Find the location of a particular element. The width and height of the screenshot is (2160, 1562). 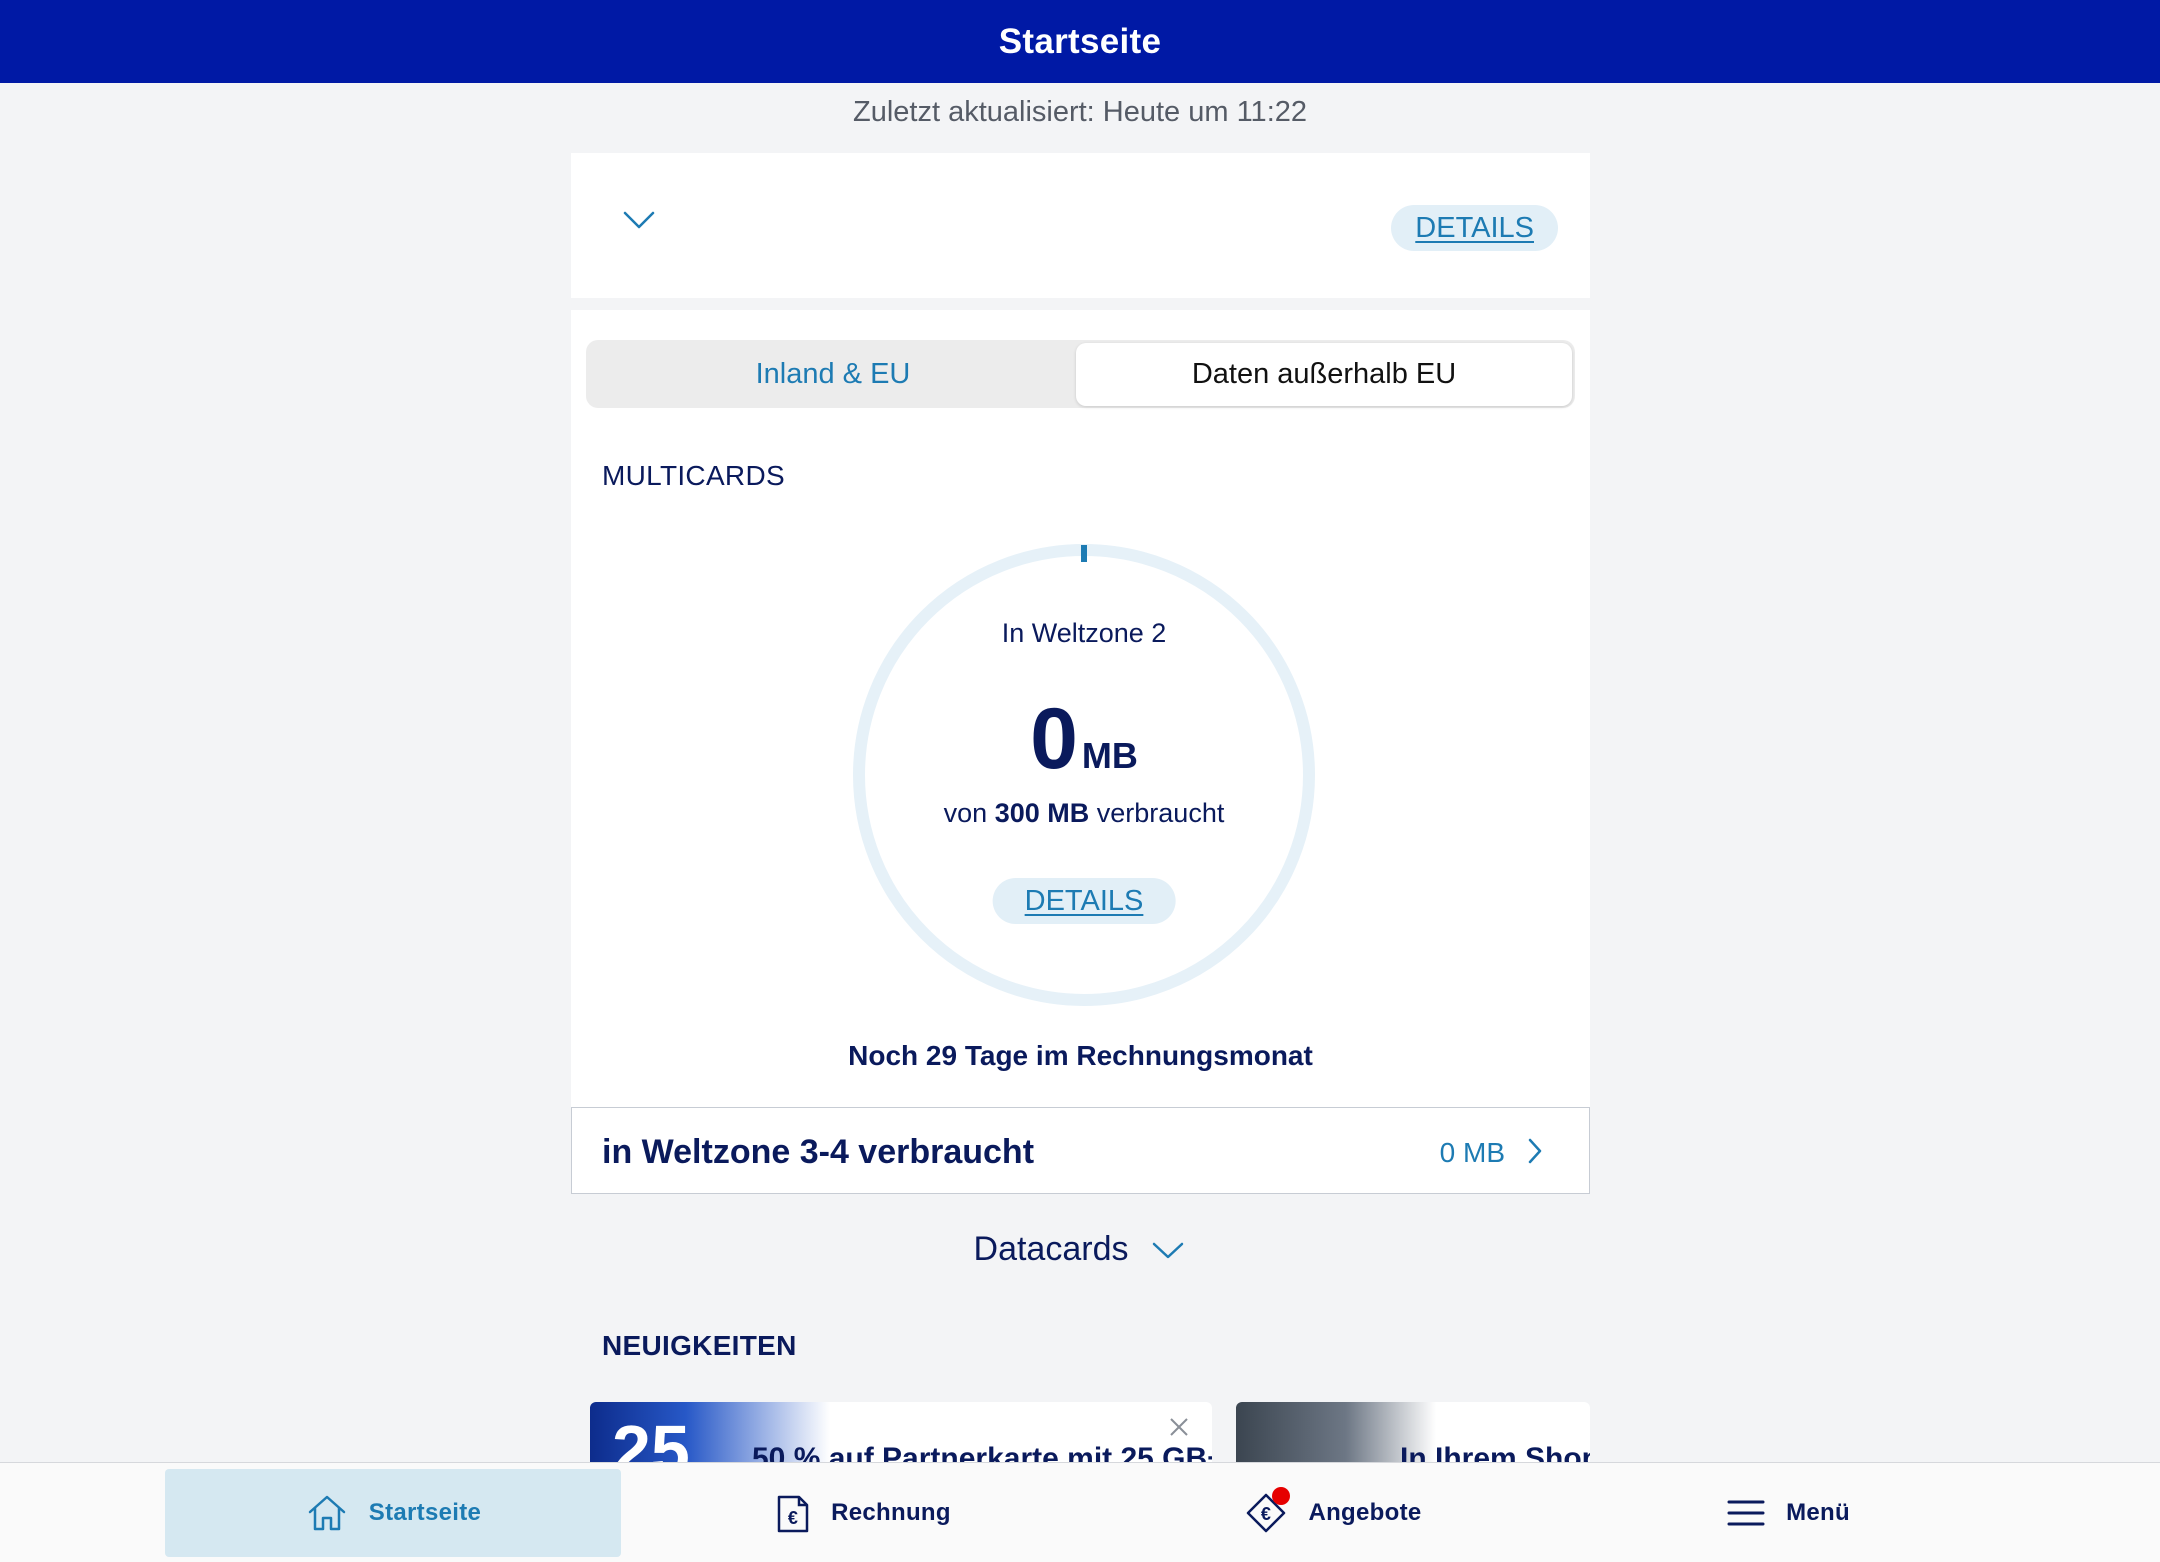

weltzone-3-4-label: in Weltzone 3-4 verbraucht is located at coordinates (818, 1152).